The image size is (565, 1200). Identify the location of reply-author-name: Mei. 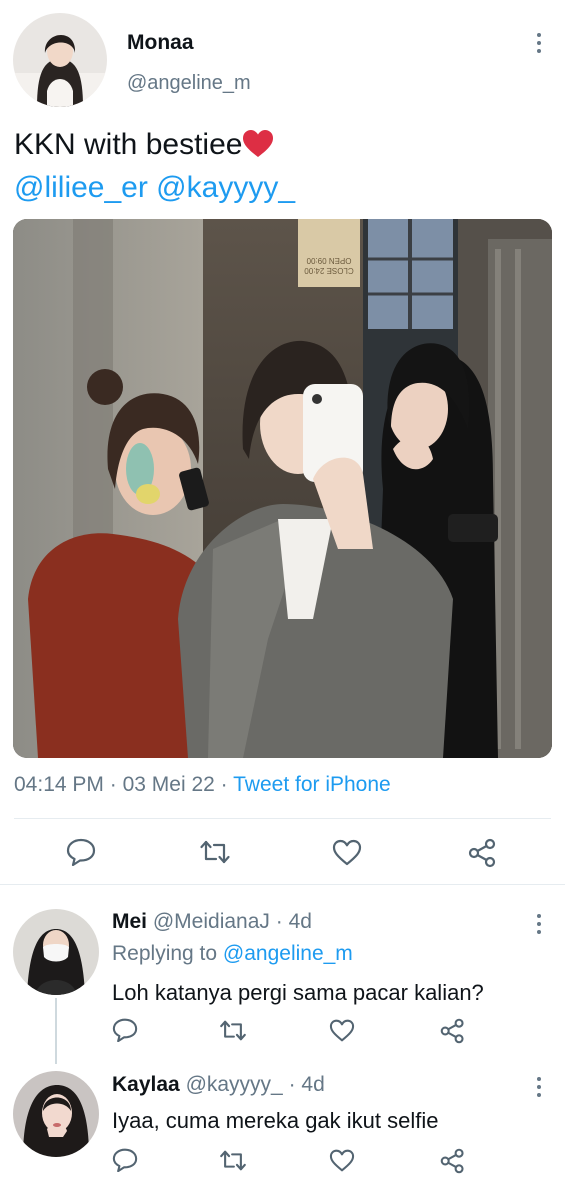
(129, 921).